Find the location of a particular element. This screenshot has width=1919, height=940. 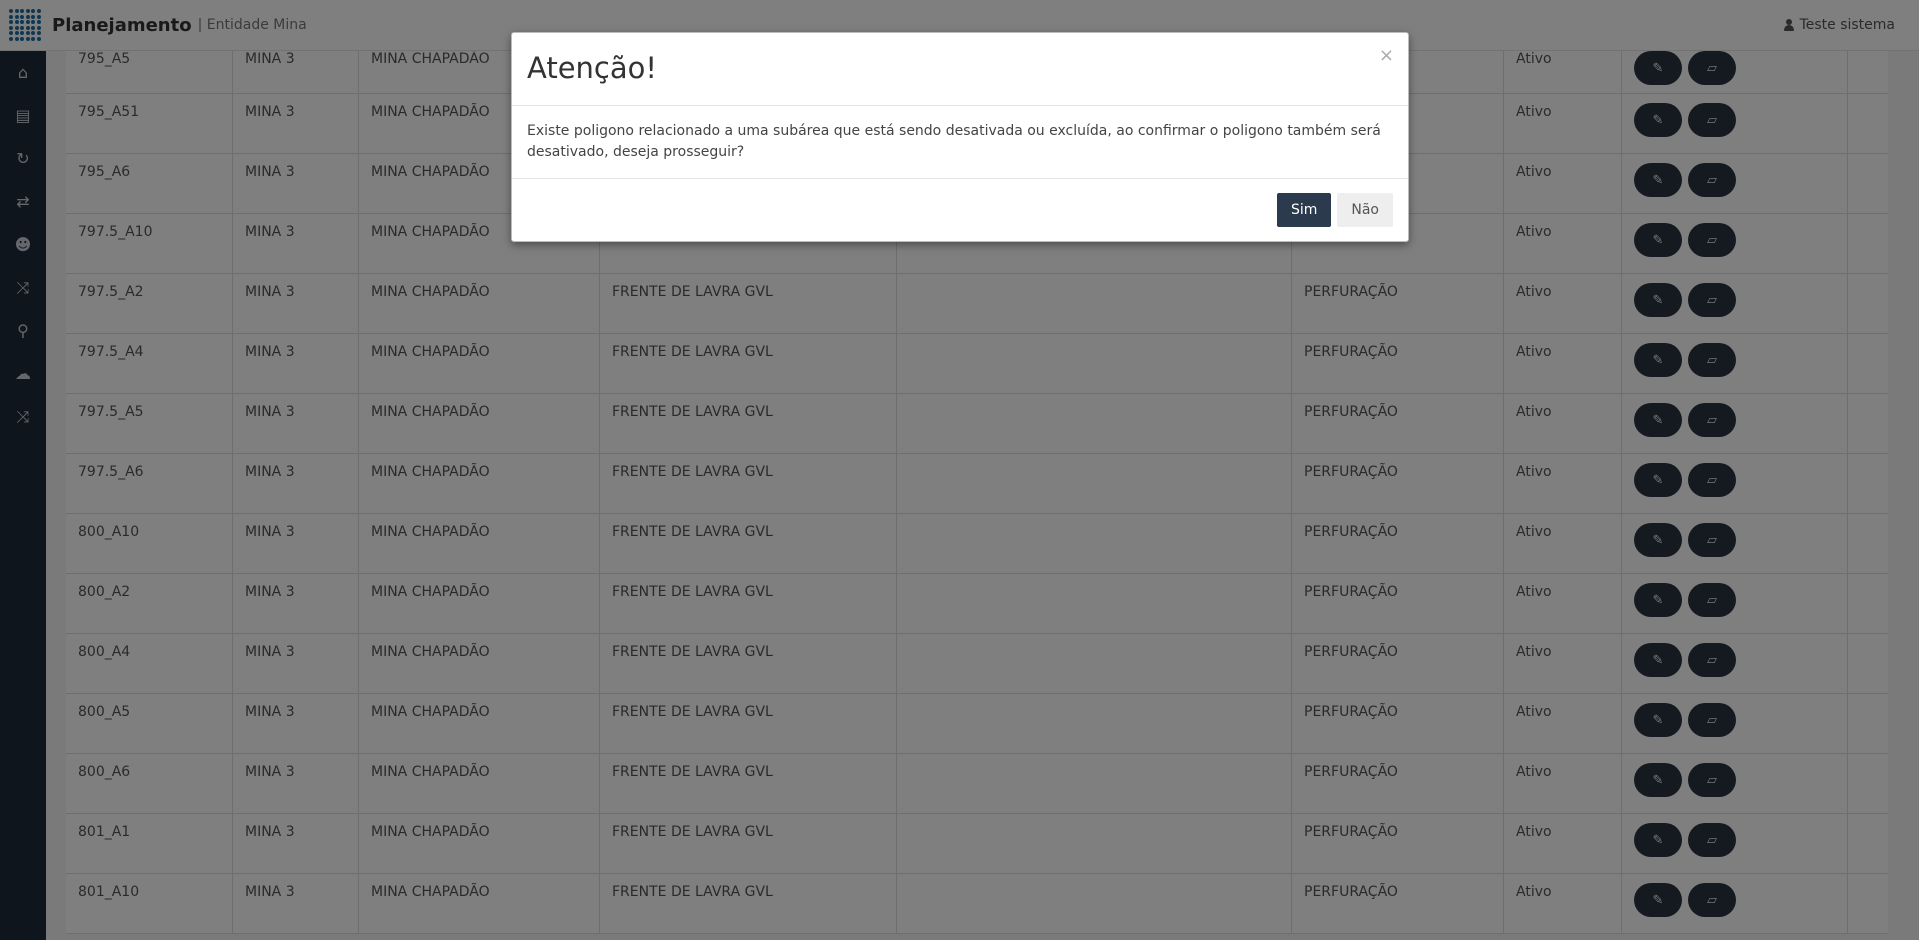

modal-header: Atenção! × is located at coordinates (960, 69).